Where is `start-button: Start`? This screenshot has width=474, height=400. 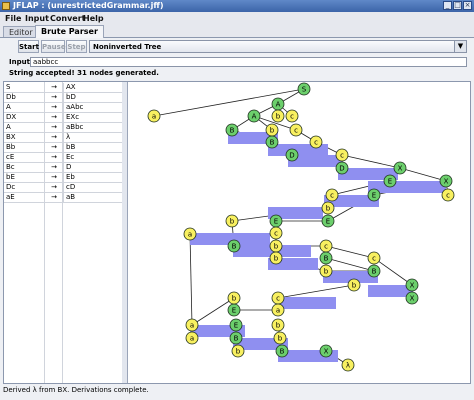 start-button: Start is located at coordinates (28, 46).